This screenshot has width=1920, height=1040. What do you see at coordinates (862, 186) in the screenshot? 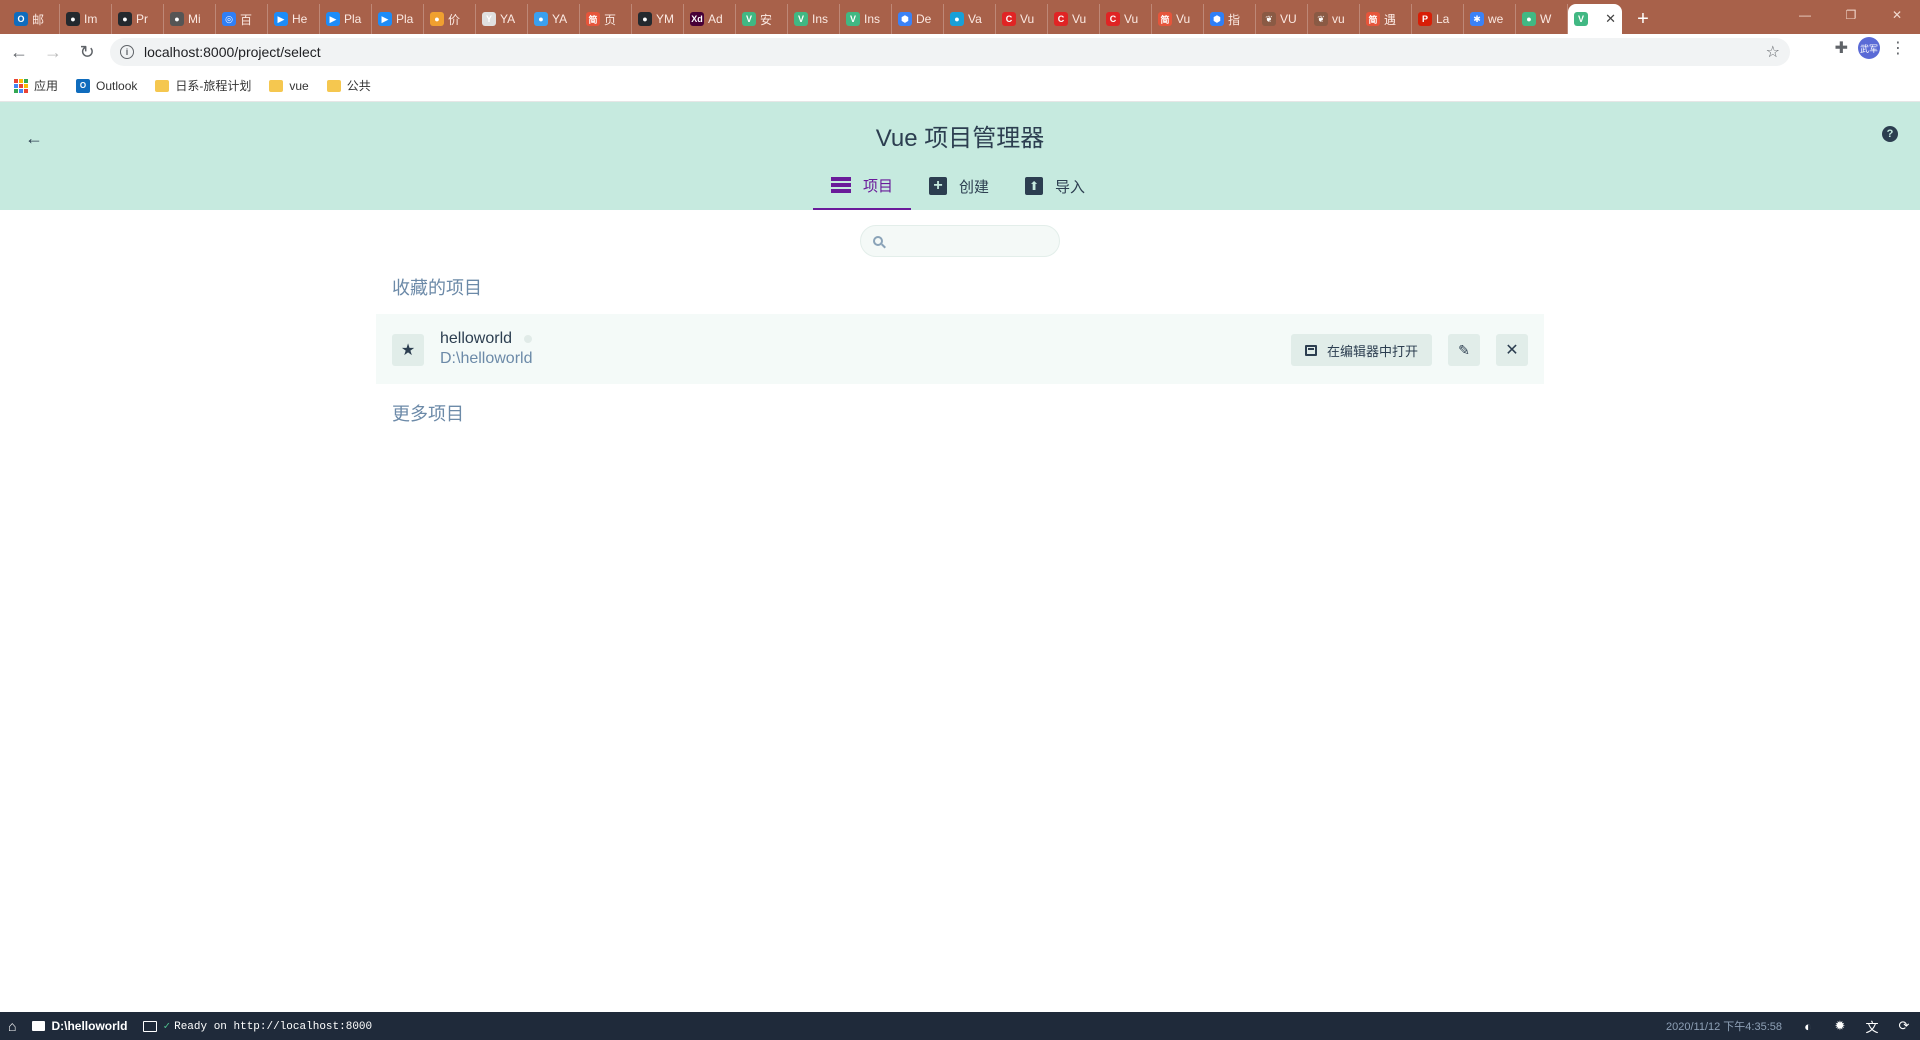
I see `tab-projects: 项目` at bounding box center [862, 186].